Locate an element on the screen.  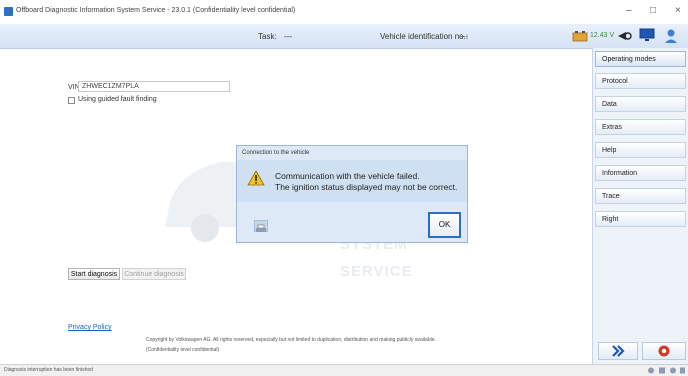
dialog-title: Connection to the vehicle is located at coordinates (276, 153).